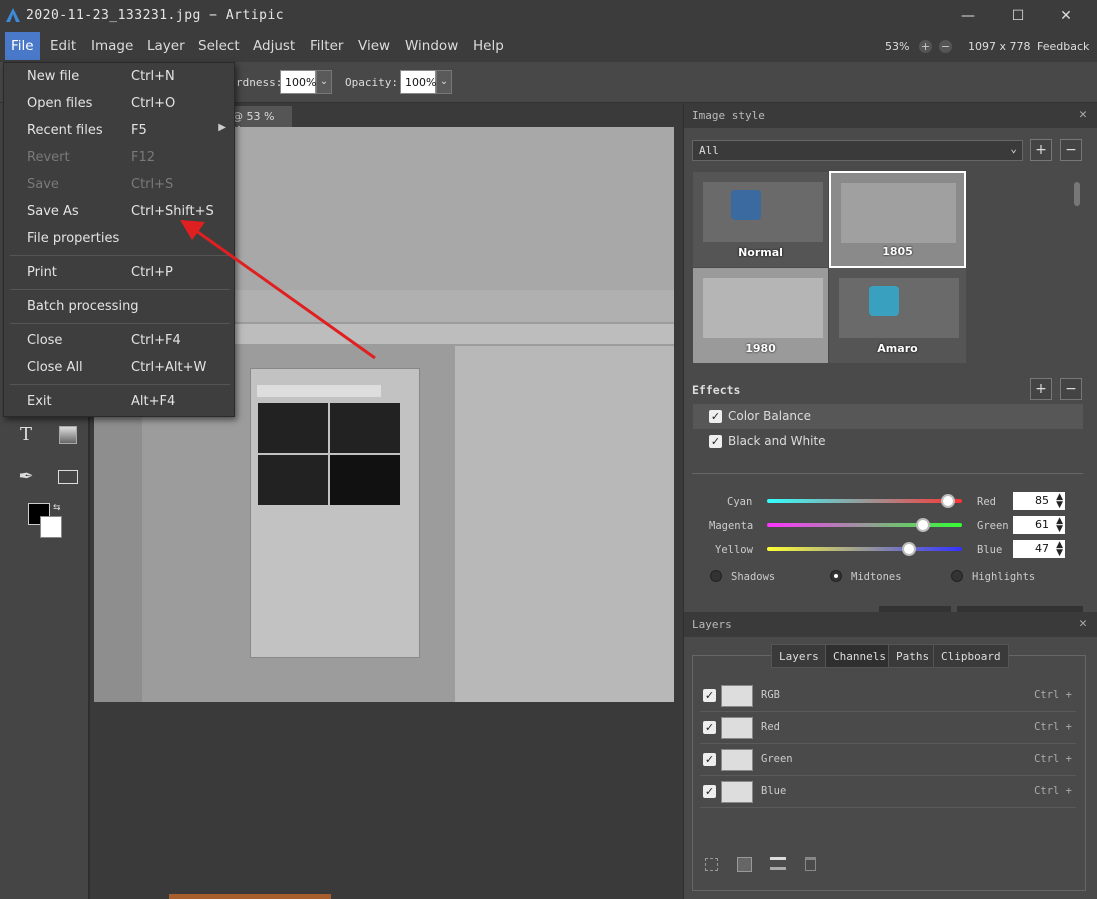 The width and height of the screenshot is (1097, 899). What do you see at coordinates (45, 340) in the screenshot?
I see `menu-item-label: Close` at bounding box center [45, 340].